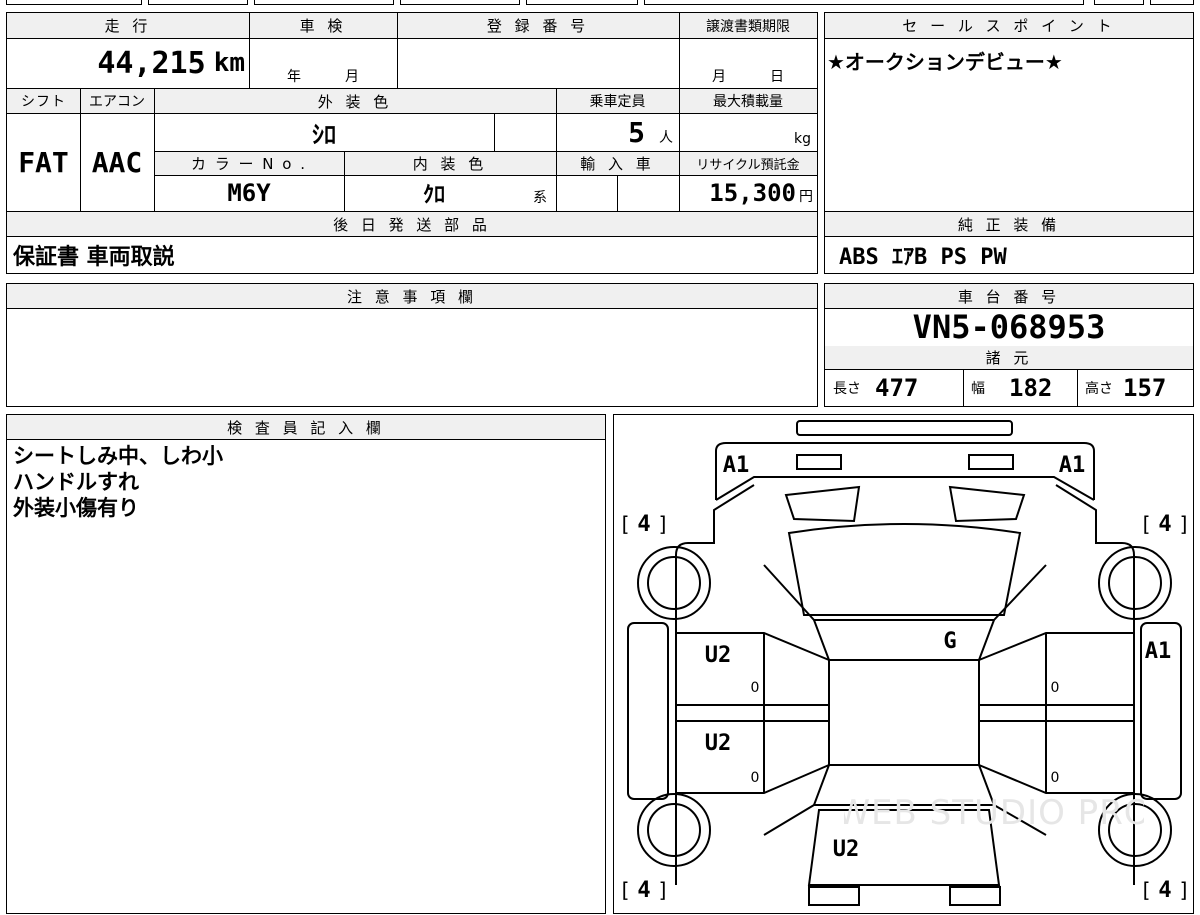 This screenshot has height=915, width=1200. I want to click on max-load-unit: kg, so click(802, 139).